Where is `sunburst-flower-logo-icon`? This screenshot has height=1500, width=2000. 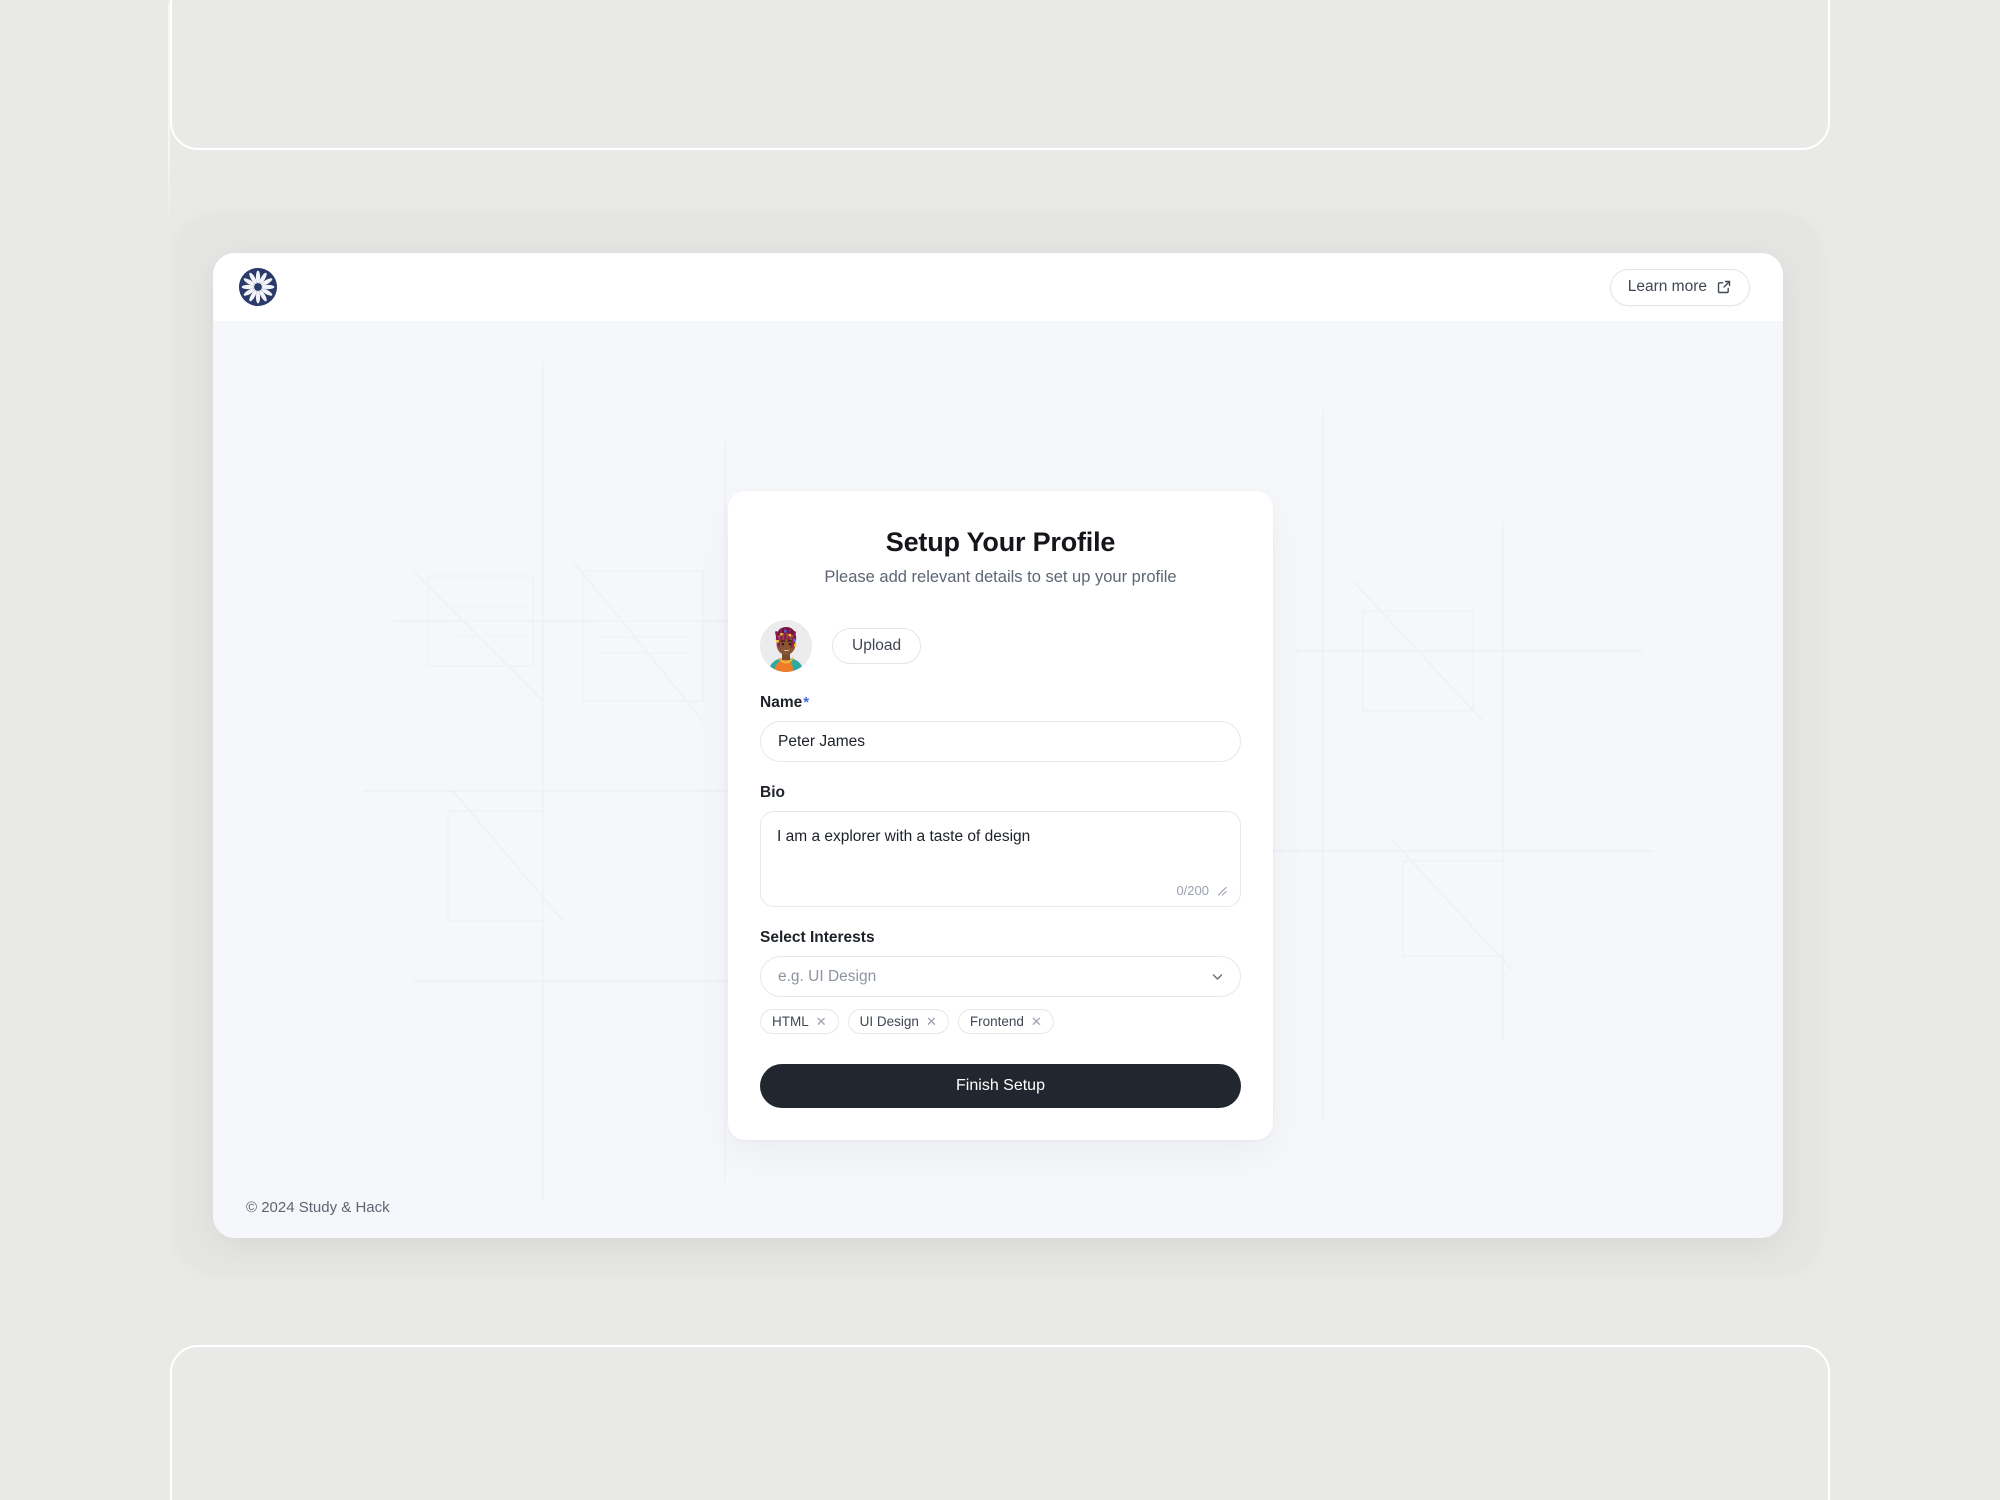
sunburst-flower-logo-icon is located at coordinates (258, 287).